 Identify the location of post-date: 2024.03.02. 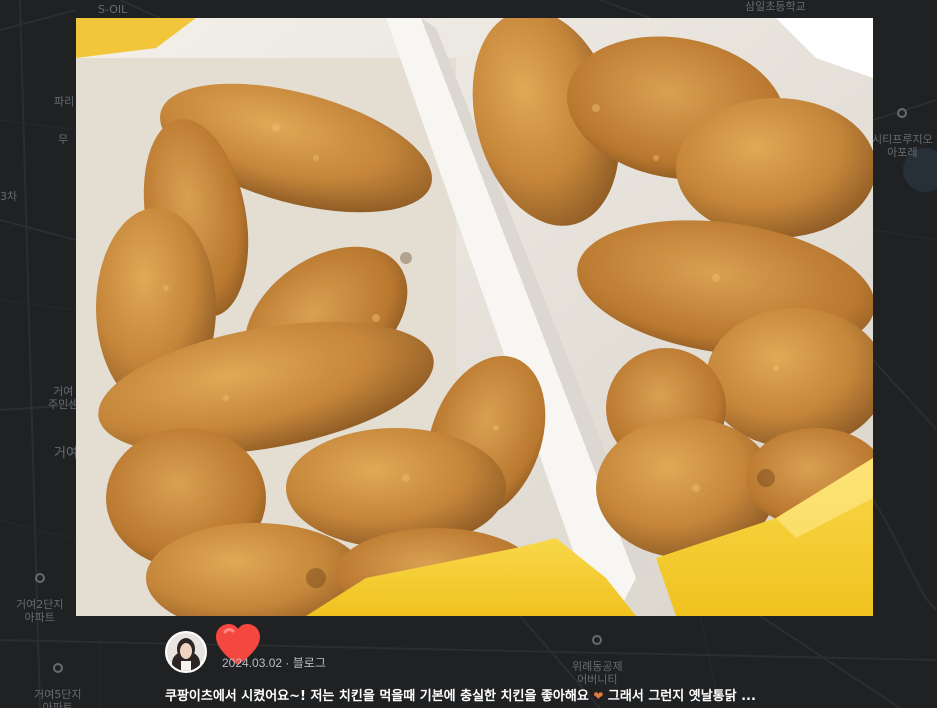
(252, 663).